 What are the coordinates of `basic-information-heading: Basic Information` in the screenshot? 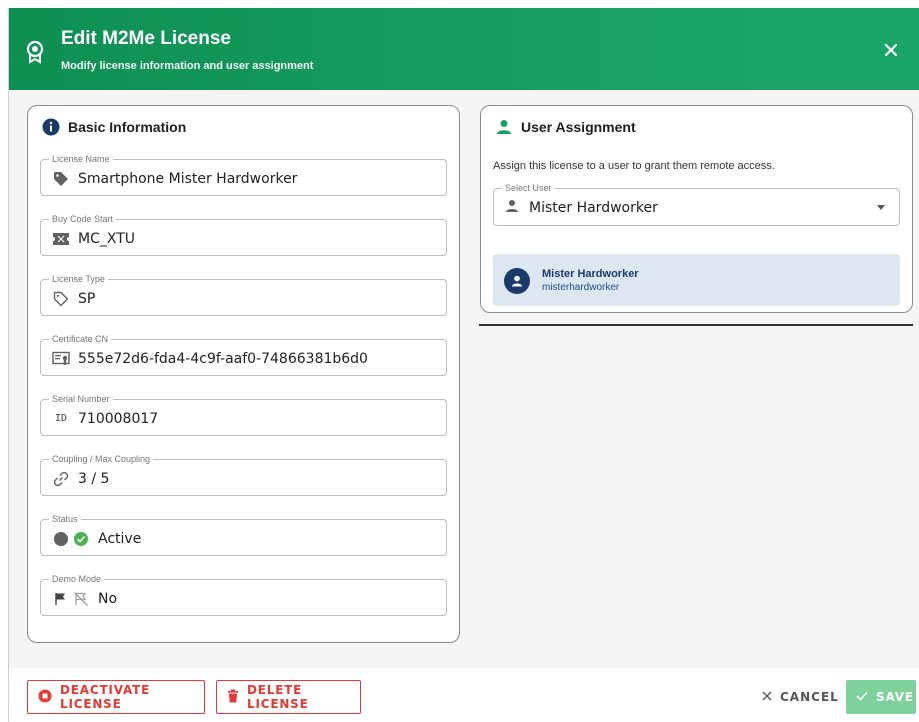 It's located at (114, 127).